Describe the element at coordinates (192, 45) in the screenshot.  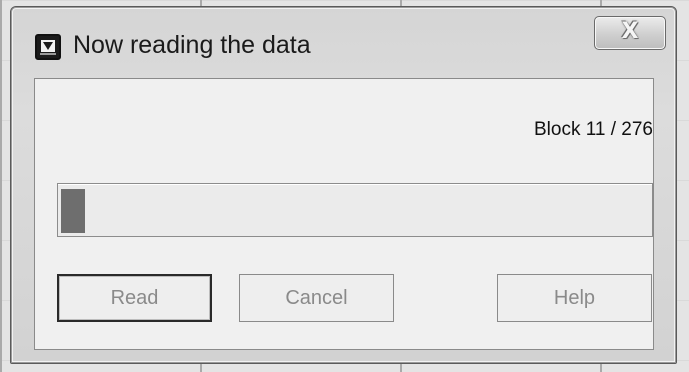
I see `window-title: Now reading the data` at that location.